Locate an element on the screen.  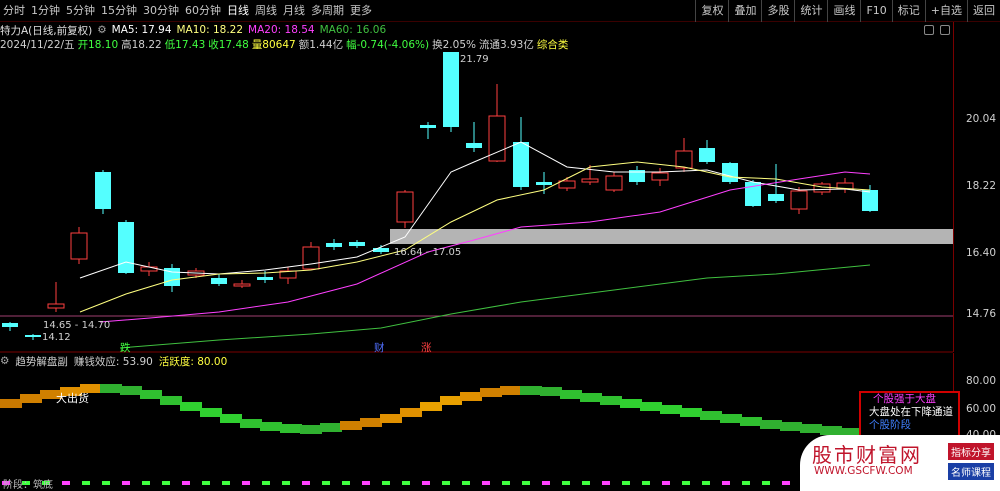
period-tab: 分时 is located at coordinates (14, 11).